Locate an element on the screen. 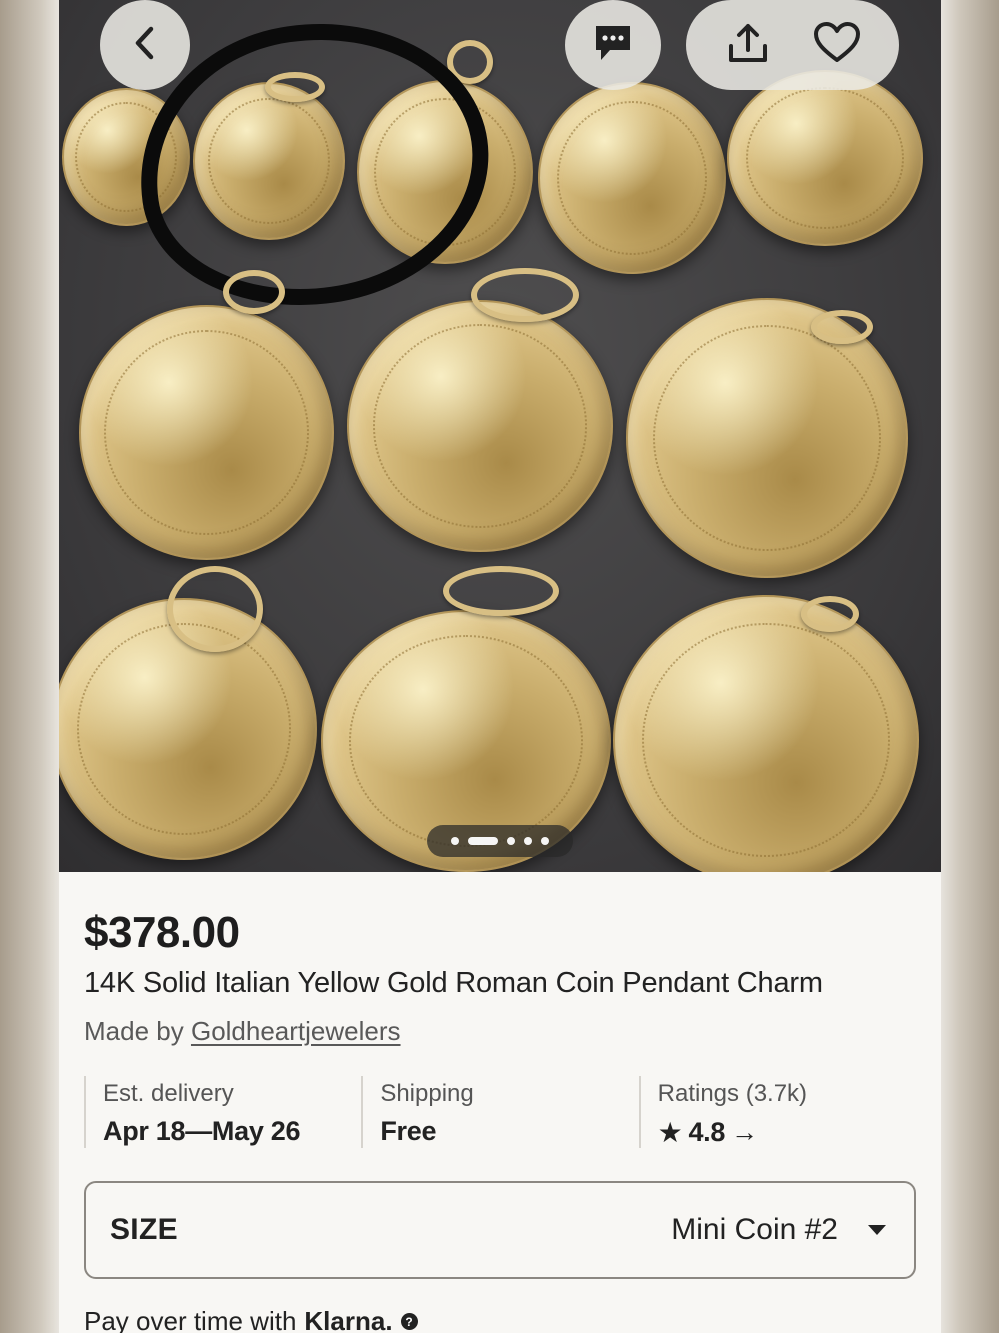 The image size is (999, 1333). image-pager is located at coordinates (500, 841).